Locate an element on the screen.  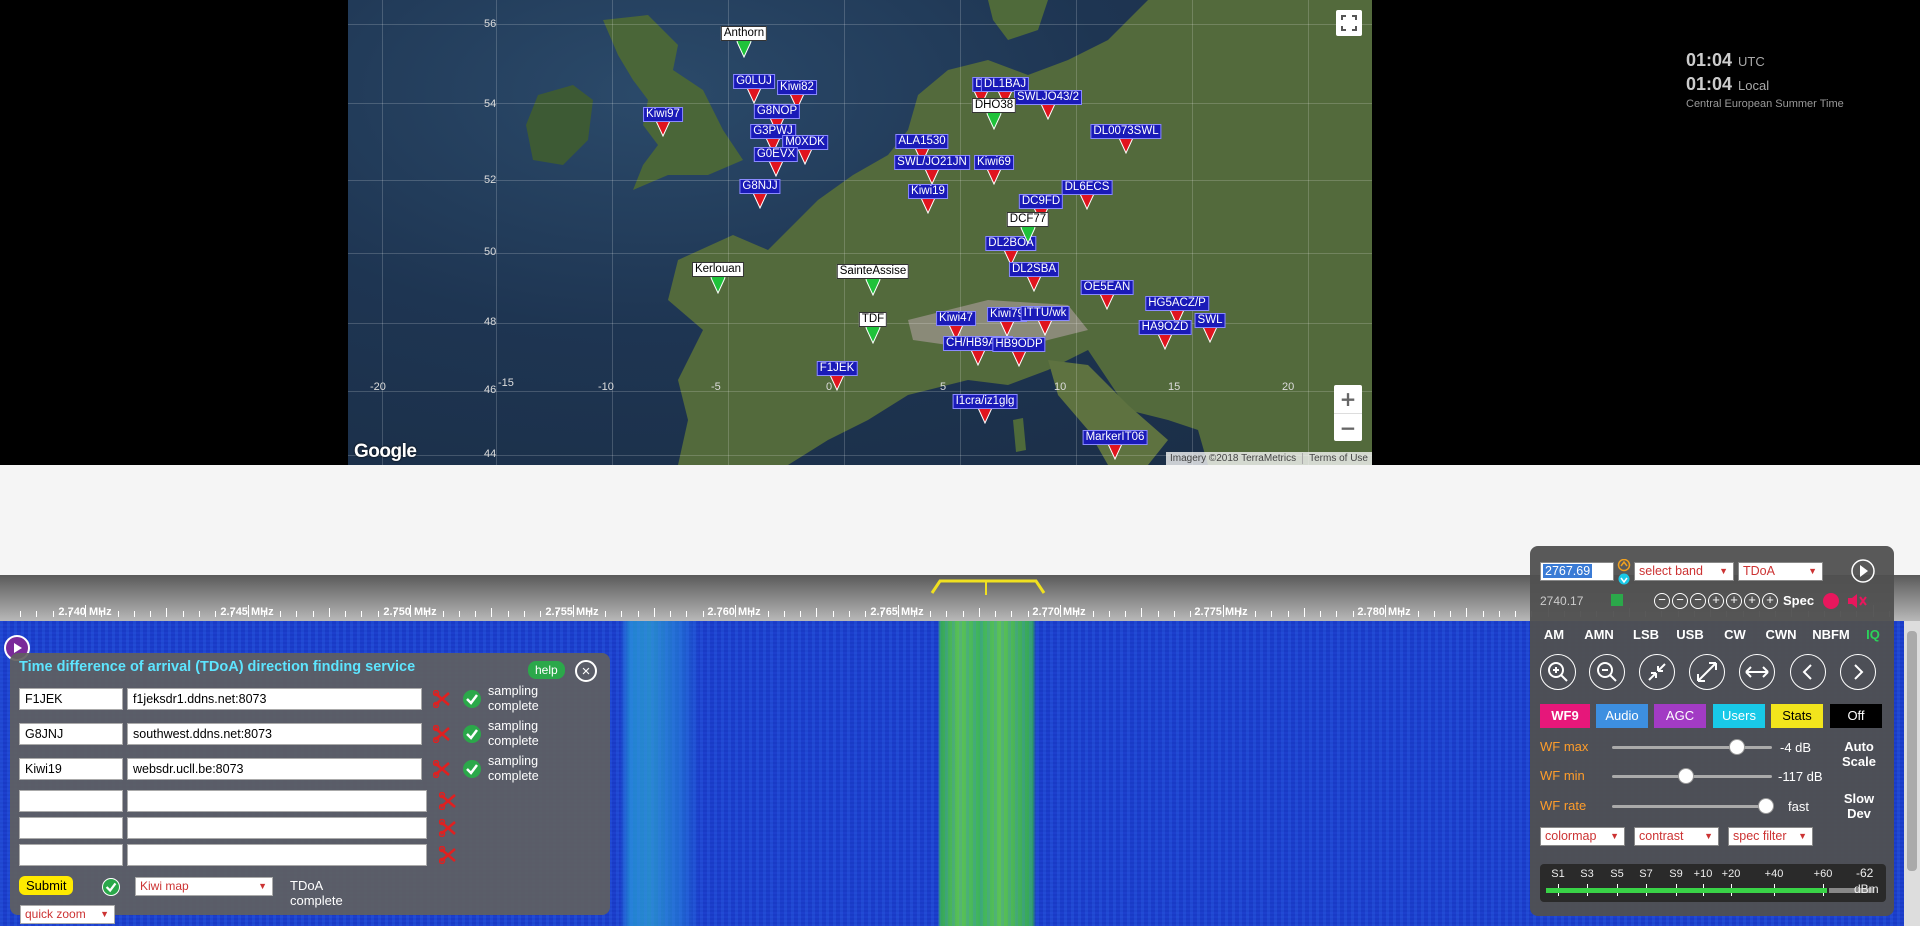
mute-icon is located at coordinates (1857, 601).